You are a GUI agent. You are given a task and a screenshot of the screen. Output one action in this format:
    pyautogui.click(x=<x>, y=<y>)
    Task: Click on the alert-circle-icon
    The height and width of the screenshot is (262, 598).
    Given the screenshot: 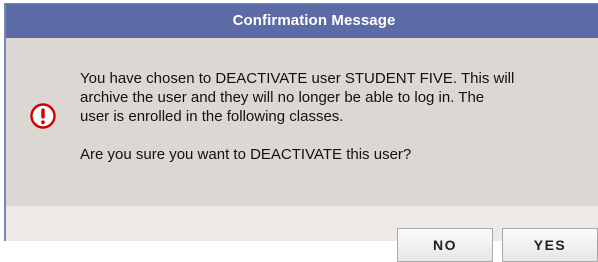 What is the action you would take?
    pyautogui.click(x=43, y=116)
    